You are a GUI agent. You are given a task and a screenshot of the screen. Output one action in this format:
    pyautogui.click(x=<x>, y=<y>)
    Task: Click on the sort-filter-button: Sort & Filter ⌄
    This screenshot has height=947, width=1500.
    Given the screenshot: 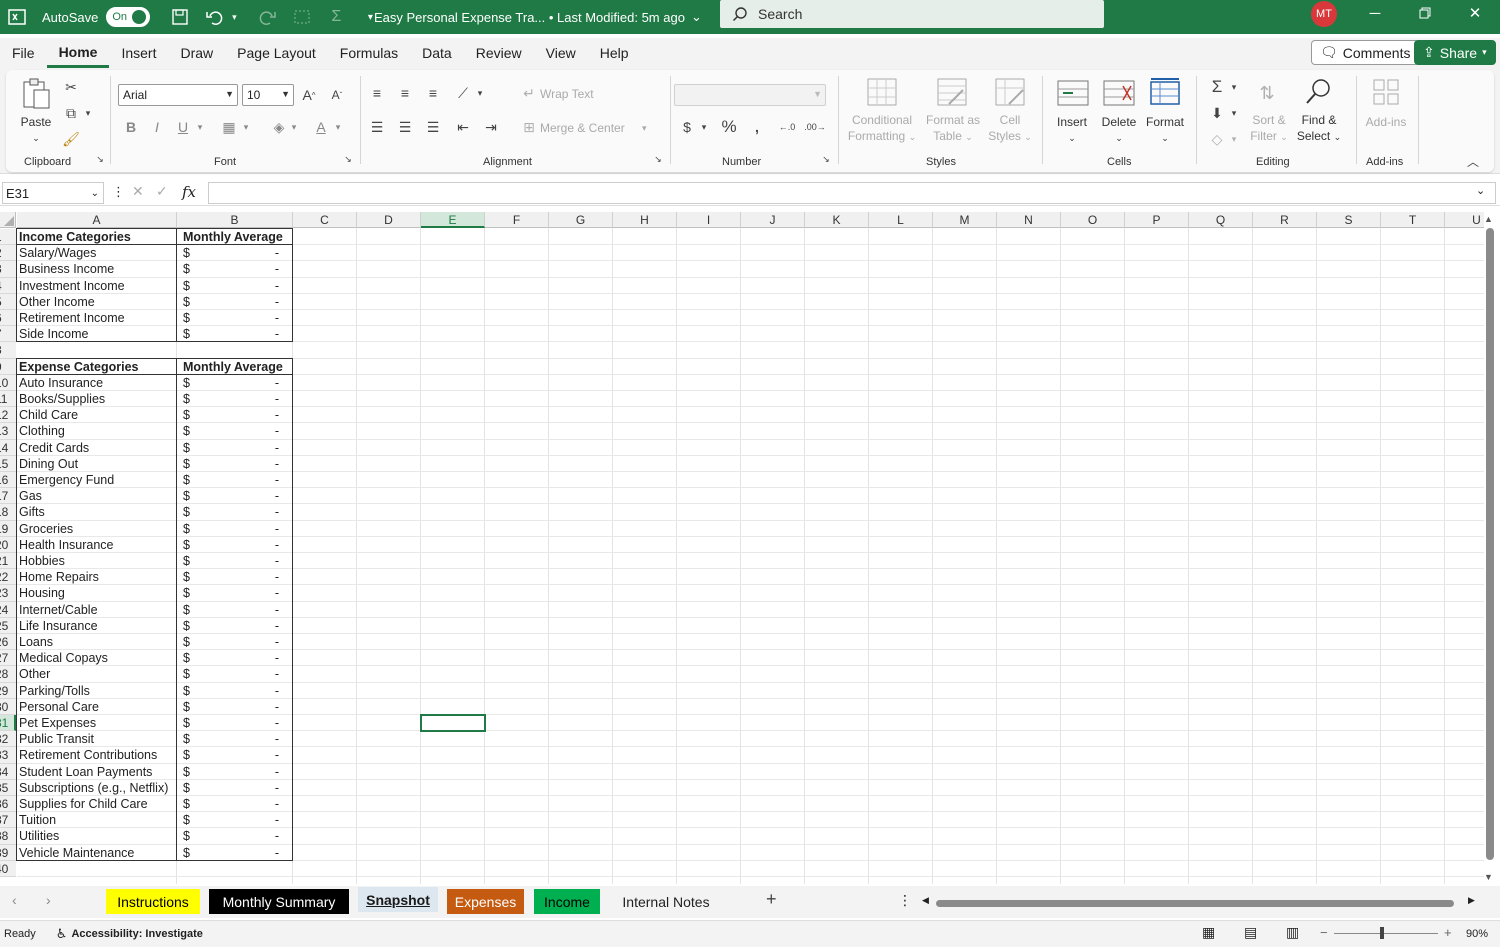 What is the action you would take?
    pyautogui.click(x=1269, y=128)
    